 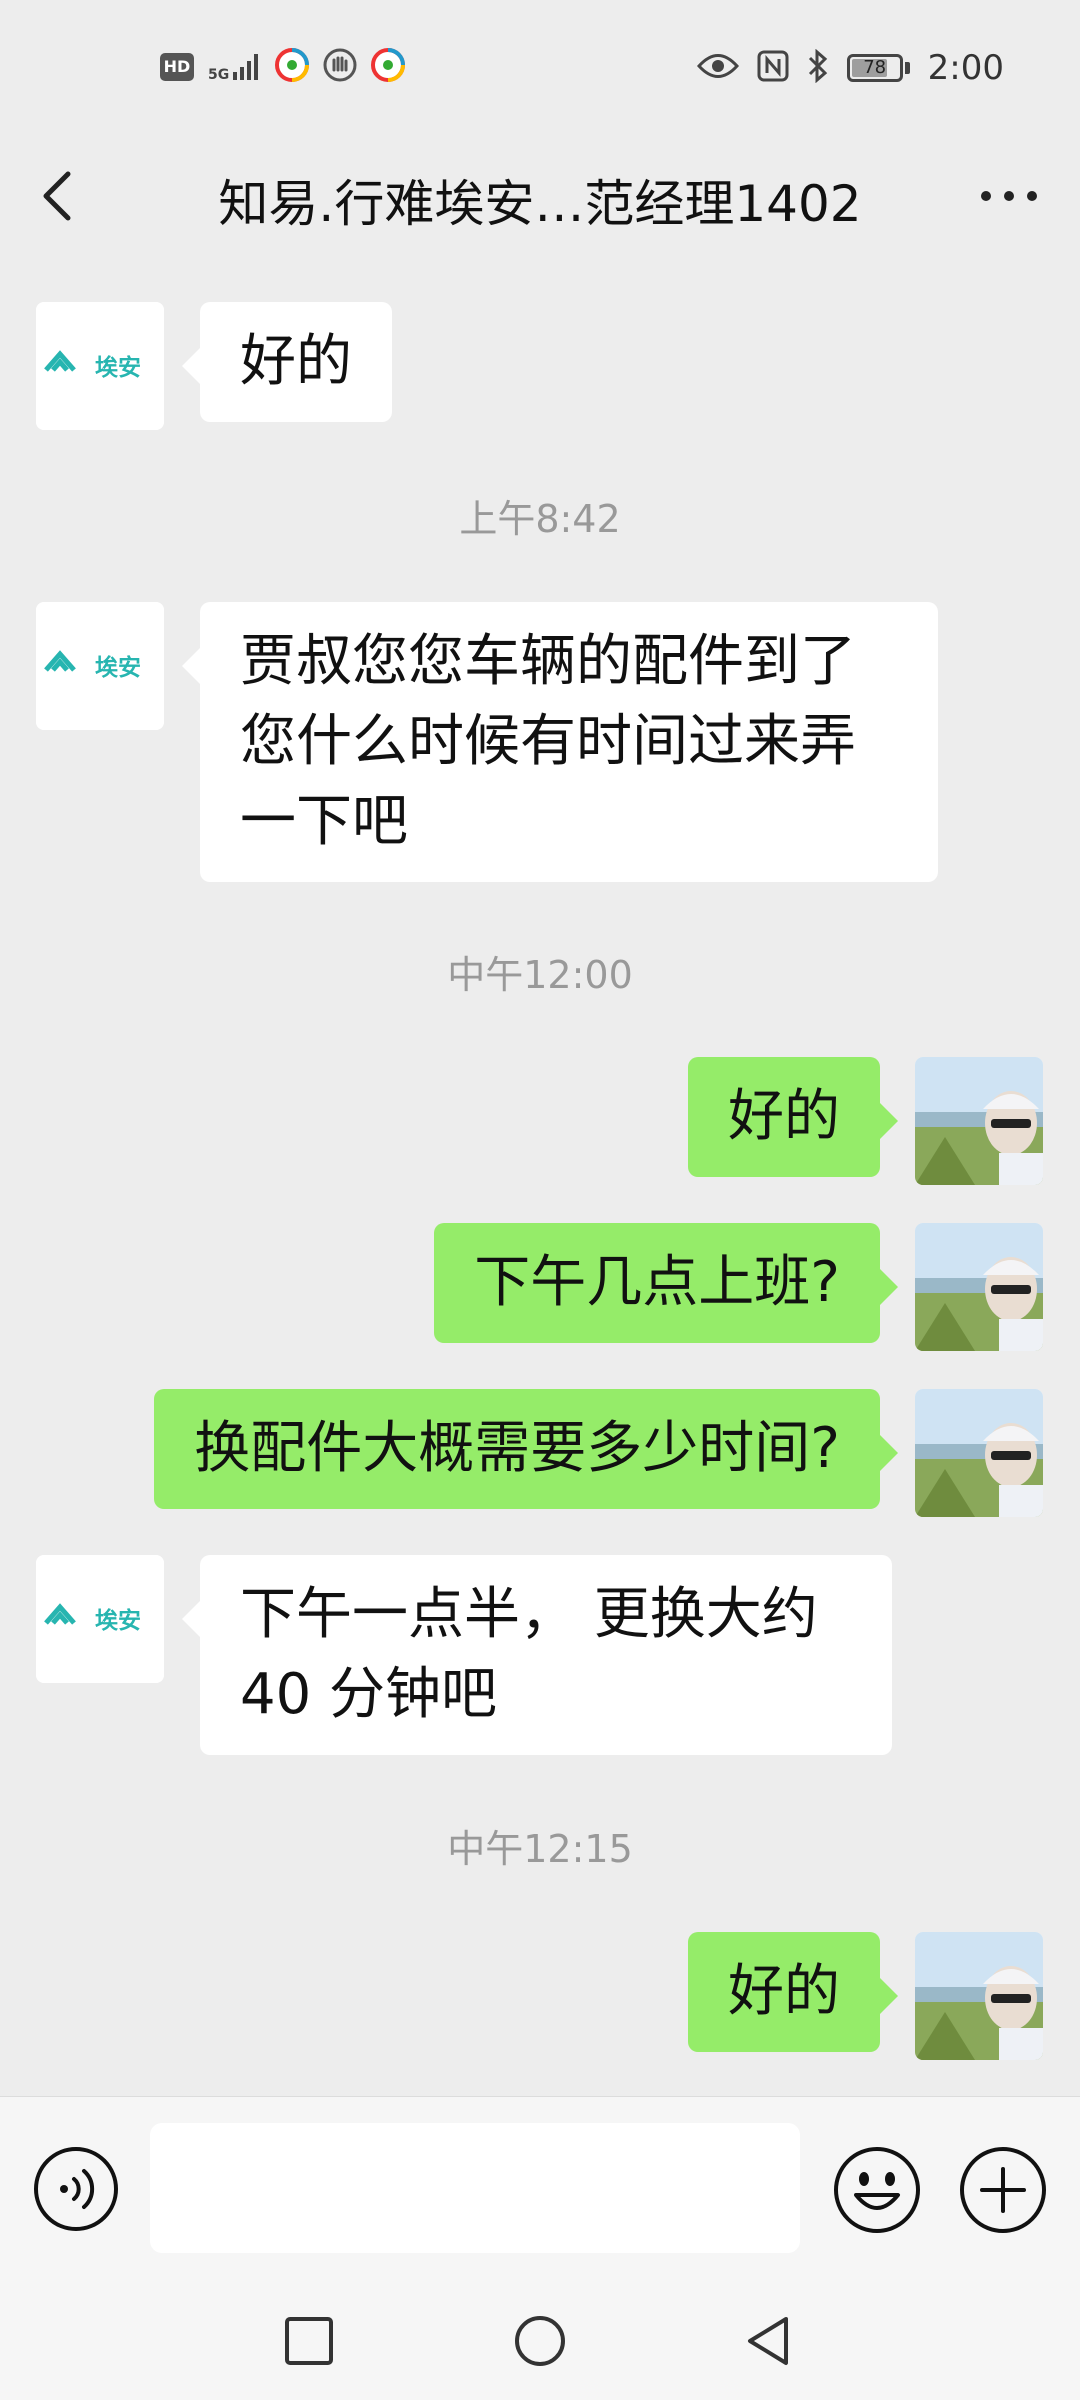 I want to click on home-circle-icon, so click(x=540, y=2341).